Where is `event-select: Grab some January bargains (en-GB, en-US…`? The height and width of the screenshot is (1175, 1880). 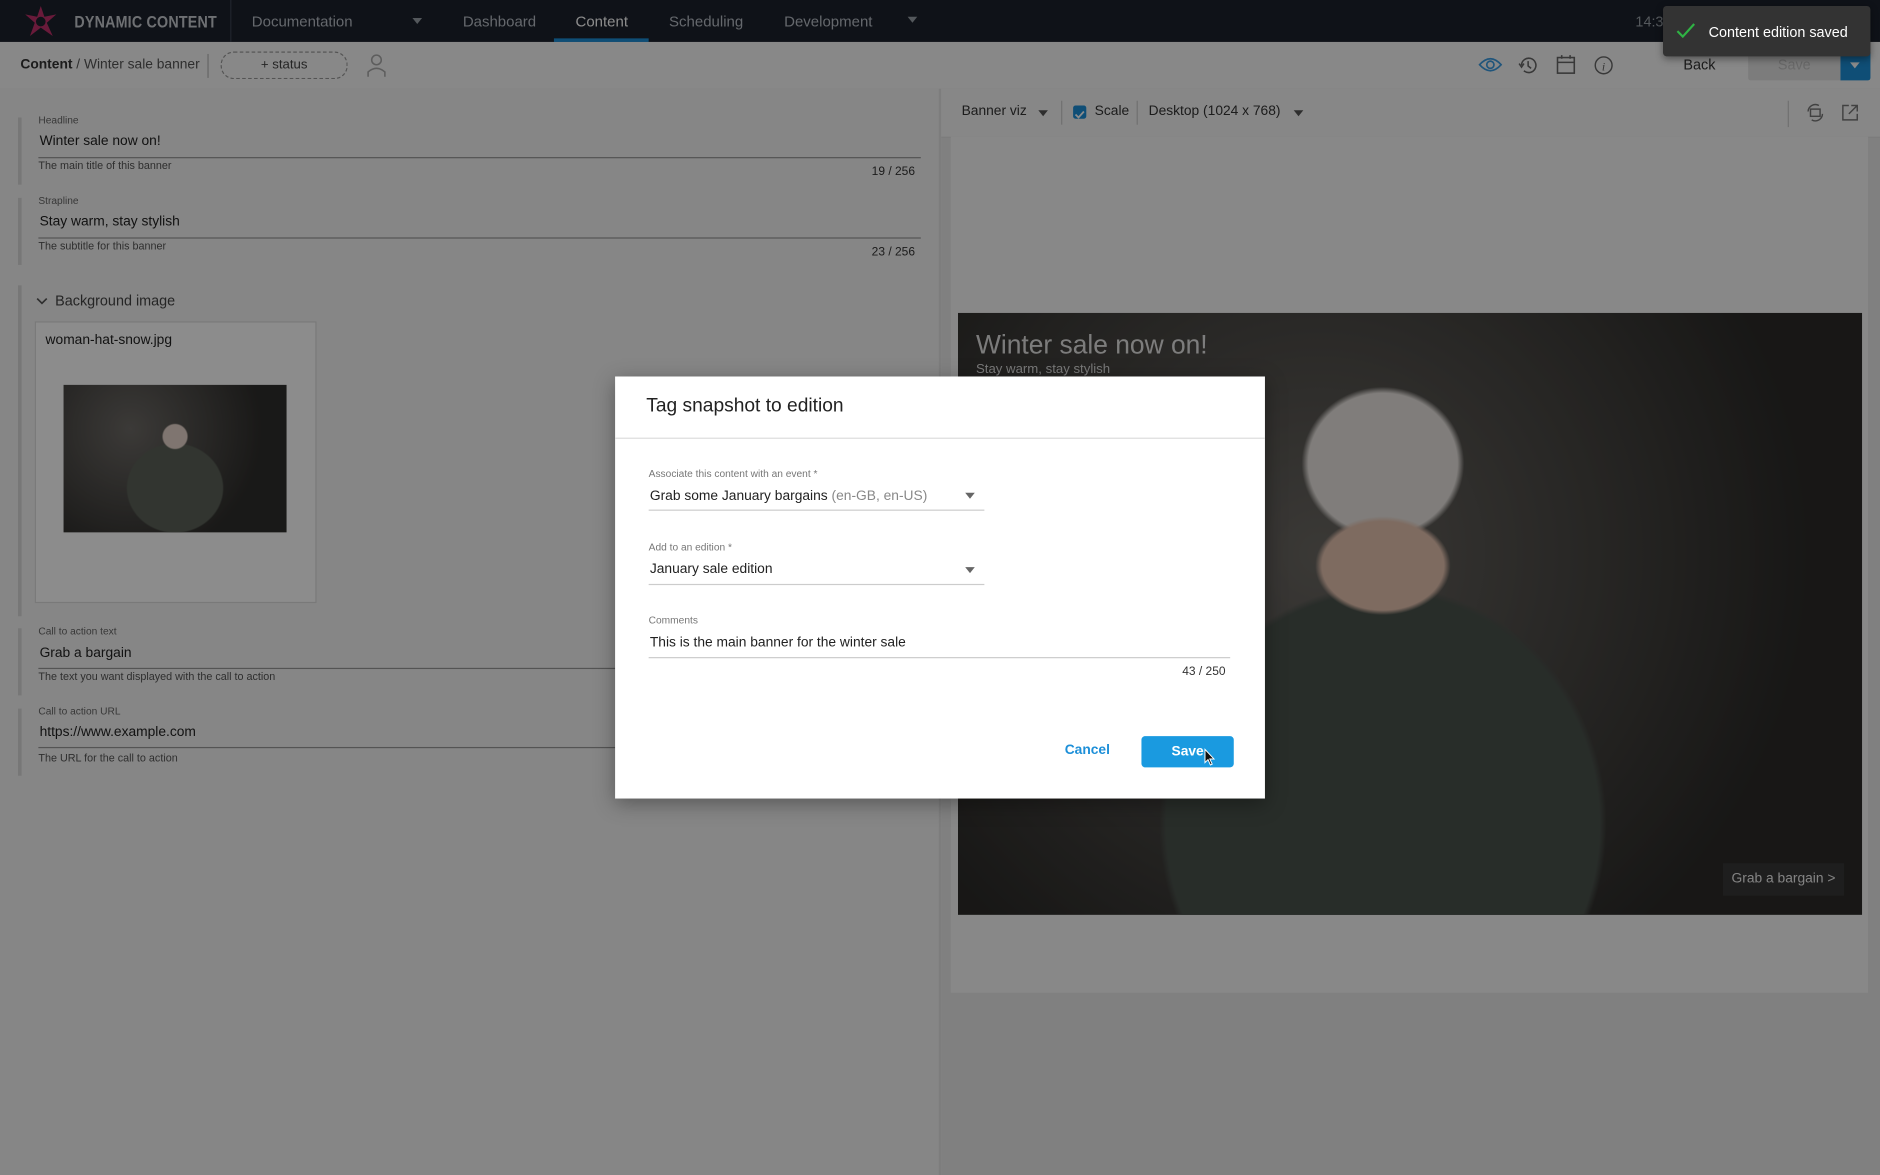
event-select: Grab some January bargains (en-GB, en-US… is located at coordinates (788, 496).